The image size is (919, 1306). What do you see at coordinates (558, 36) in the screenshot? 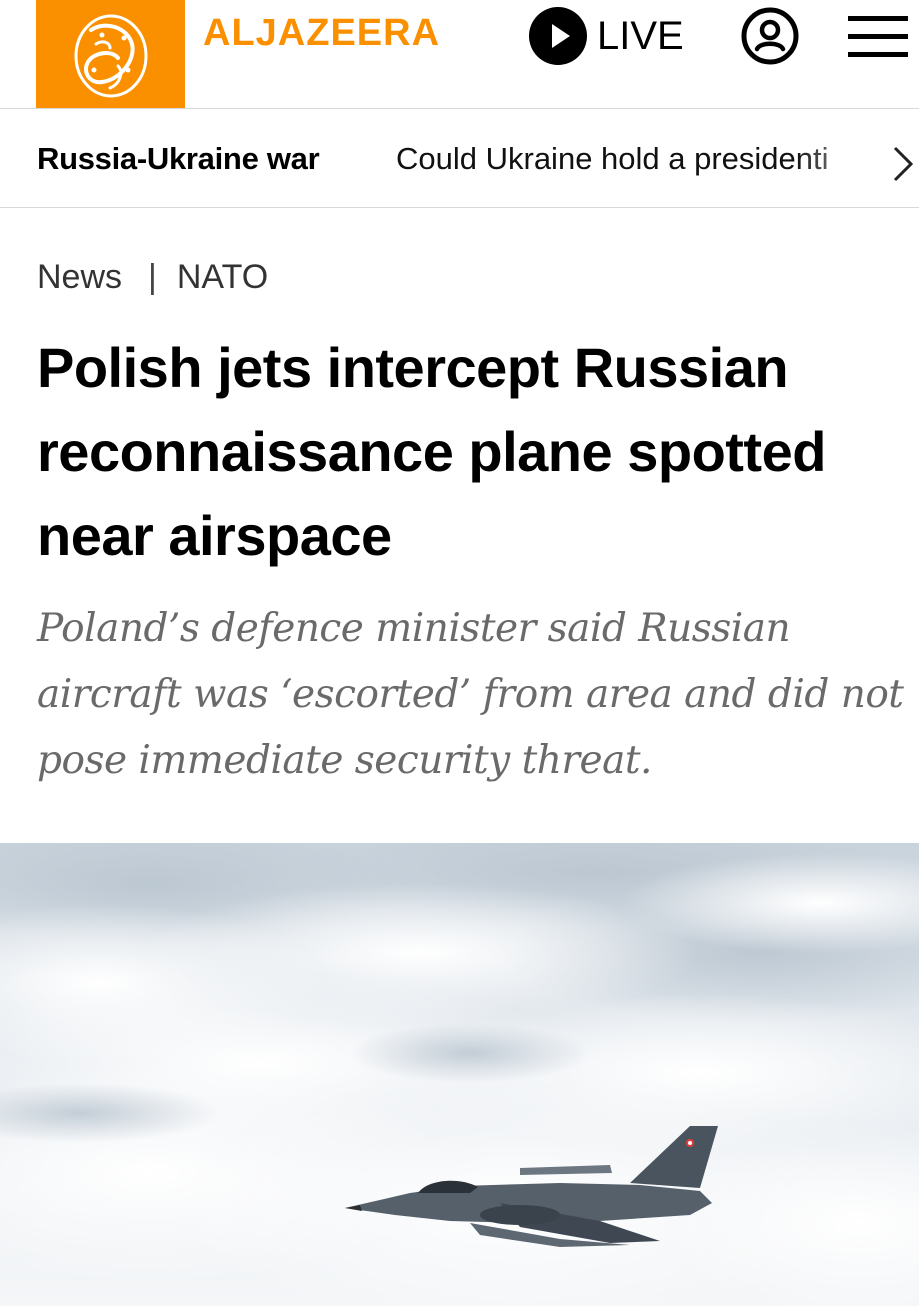
I see `play-icon` at bounding box center [558, 36].